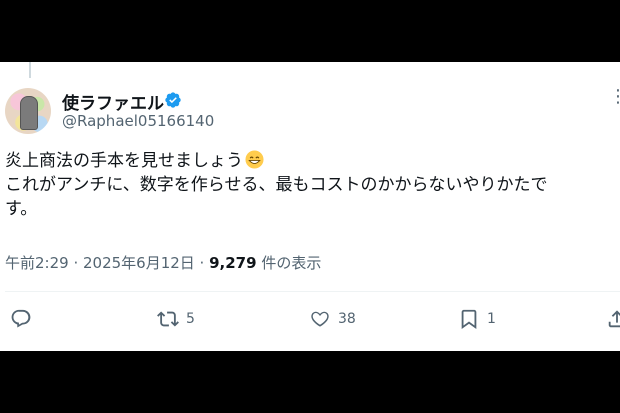 The image size is (620, 413). Describe the element at coordinates (21, 318) in the screenshot. I see `reply-icon` at that location.